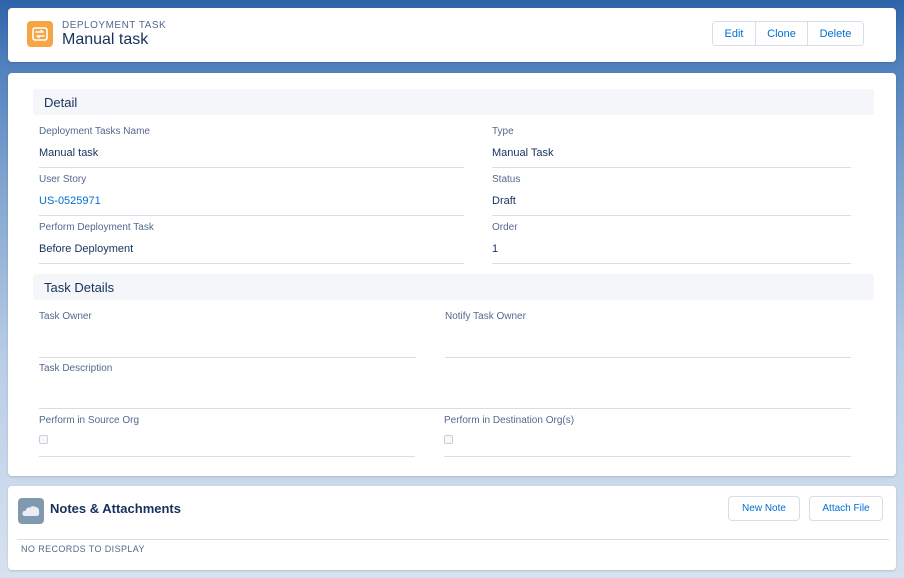 The height and width of the screenshot is (578, 904). What do you see at coordinates (227, 436) in the screenshot?
I see `field-perform-in-source-org: Perform in Source Org` at bounding box center [227, 436].